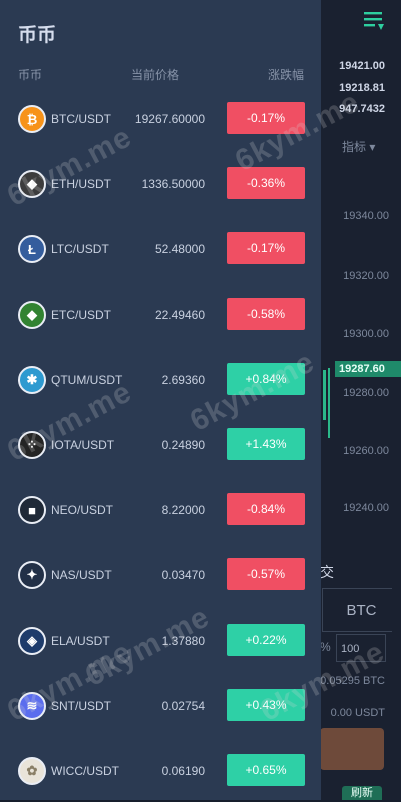  Describe the element at coordinates (266, 705) in the screenshot. I see `change-badge: +0.43%` at that location.